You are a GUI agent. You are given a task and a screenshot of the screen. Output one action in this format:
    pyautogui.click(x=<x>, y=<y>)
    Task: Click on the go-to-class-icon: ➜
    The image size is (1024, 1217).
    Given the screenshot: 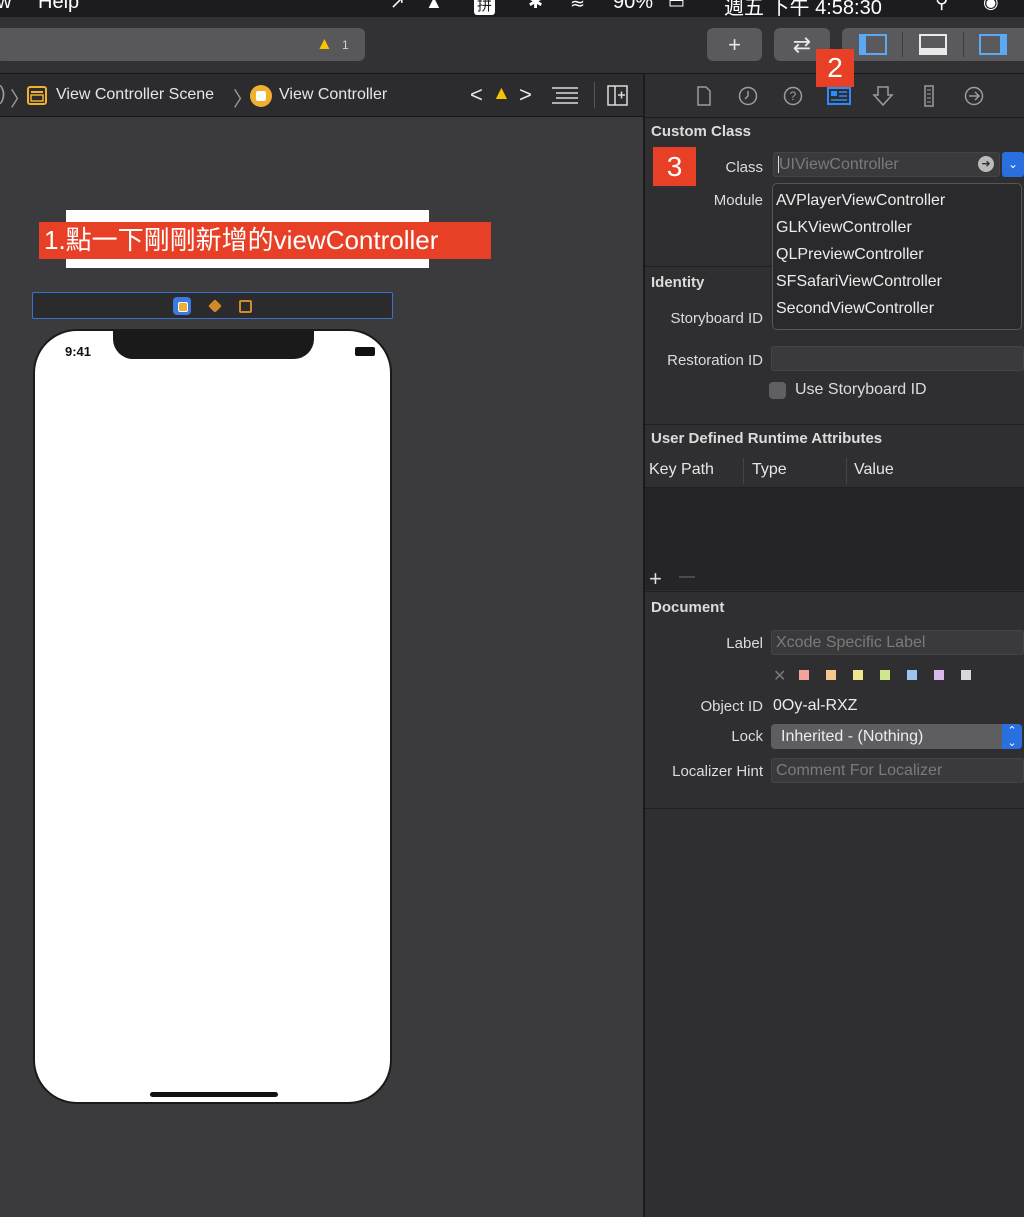 What is the action you would take?
    pyautogui.click(x=986, y=164)
    